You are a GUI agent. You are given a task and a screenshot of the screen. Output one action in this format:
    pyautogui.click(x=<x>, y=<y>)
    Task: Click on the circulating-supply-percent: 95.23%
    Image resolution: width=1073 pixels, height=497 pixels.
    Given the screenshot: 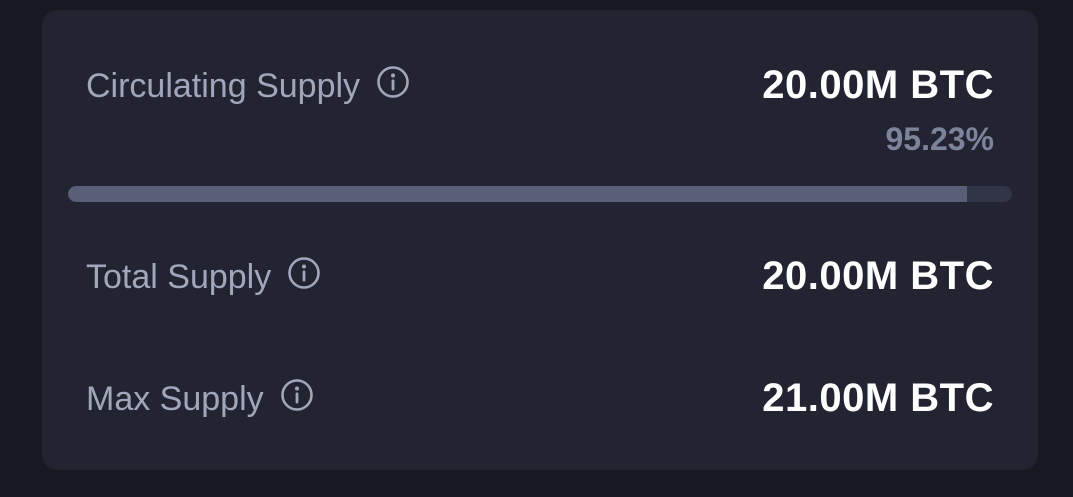 What is the action you would take?
    pyautogui.click(x=939, y=139)
    